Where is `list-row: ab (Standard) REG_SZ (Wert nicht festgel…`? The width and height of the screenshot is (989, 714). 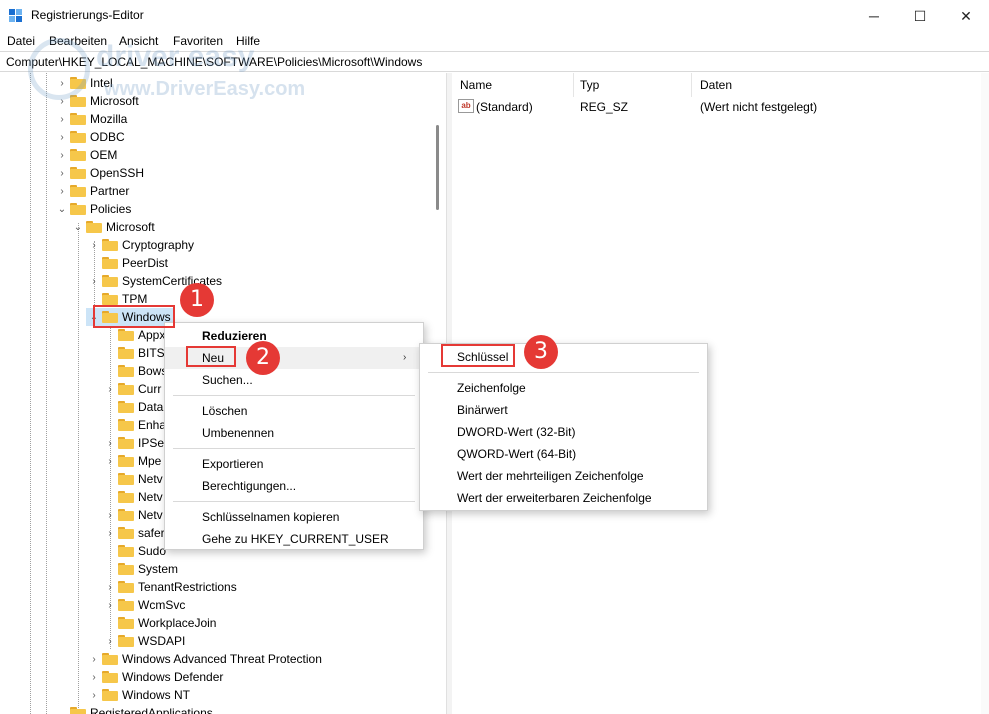
list-row: ab (Standard) REG_SZ (Wert nicht festgel… is located at coordinates (717, 107).